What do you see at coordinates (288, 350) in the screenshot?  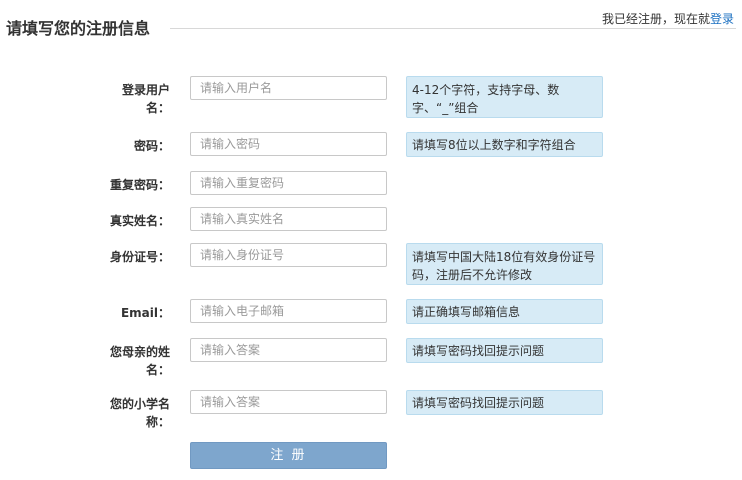 I see `mother-name-input` at bounding box center [288, 350].